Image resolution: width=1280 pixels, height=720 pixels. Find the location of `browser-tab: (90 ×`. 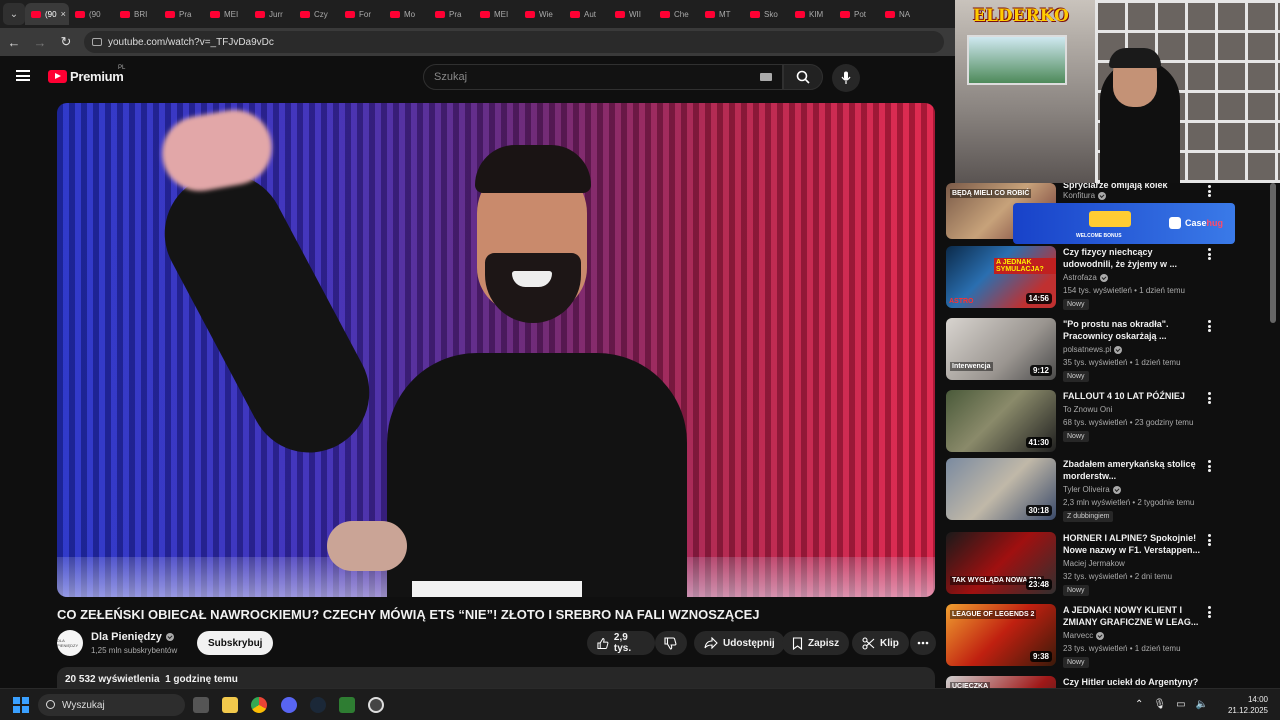

browser-tab: (90 × is located at coordinates (47, 14).